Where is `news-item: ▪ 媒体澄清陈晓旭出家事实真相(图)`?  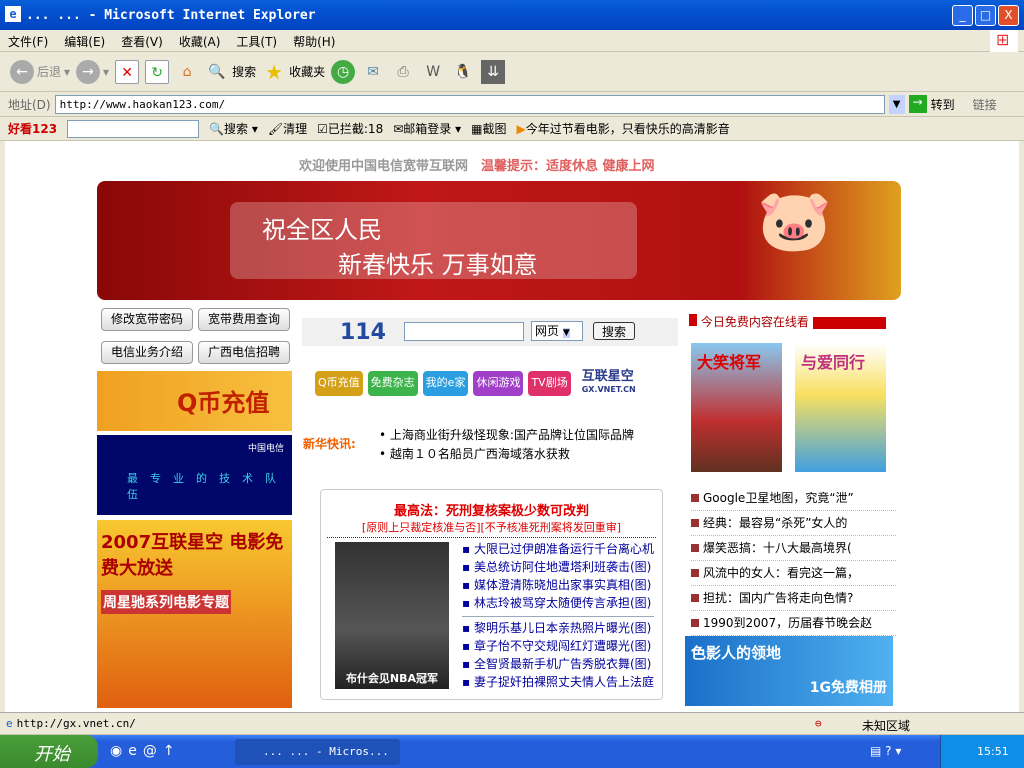 news-item: ▪ 媒体澄清陈晓旭出家事实真相(图) is located at coordinates (558, 585).